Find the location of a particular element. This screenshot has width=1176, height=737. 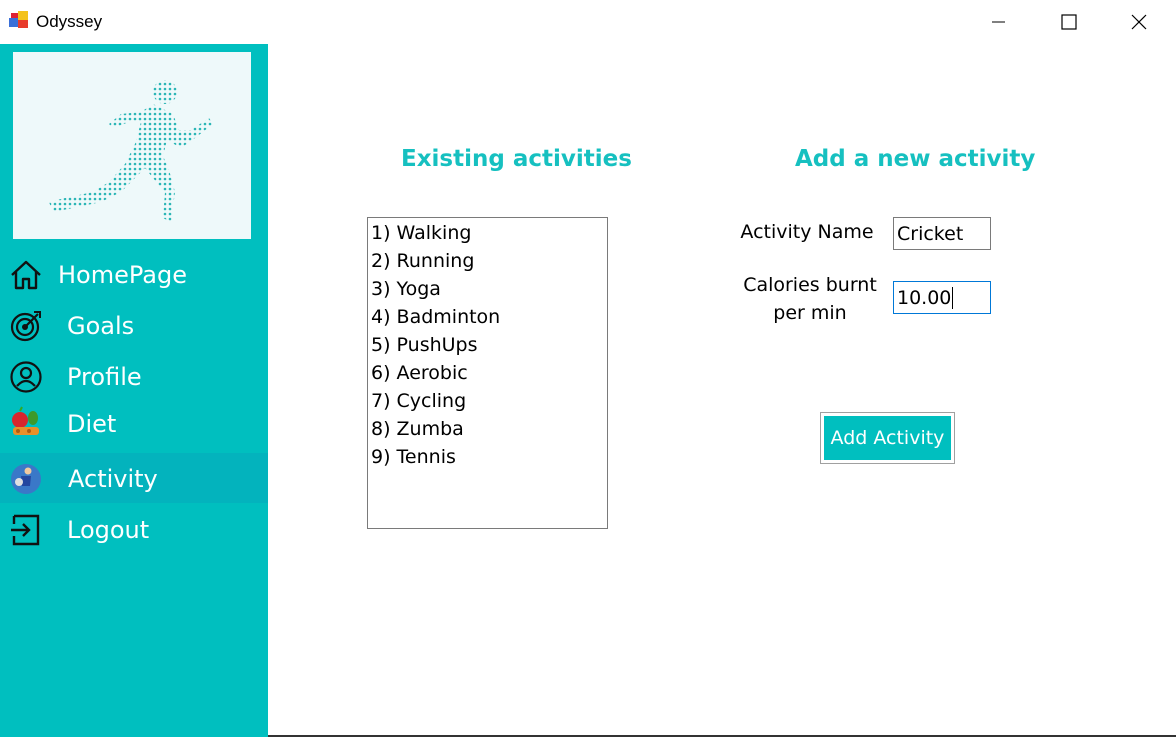

runner-icon is located at coordinates (131, 151).